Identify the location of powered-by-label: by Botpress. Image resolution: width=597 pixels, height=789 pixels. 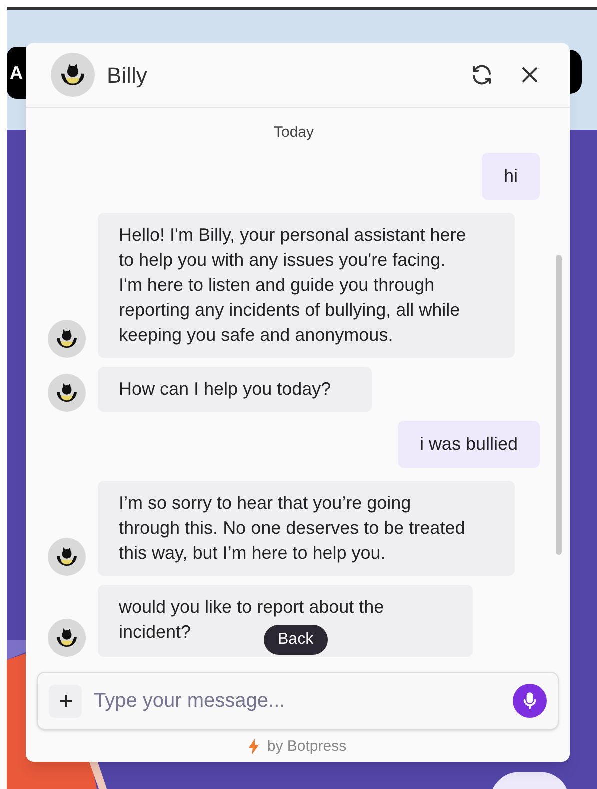
(307, 746).